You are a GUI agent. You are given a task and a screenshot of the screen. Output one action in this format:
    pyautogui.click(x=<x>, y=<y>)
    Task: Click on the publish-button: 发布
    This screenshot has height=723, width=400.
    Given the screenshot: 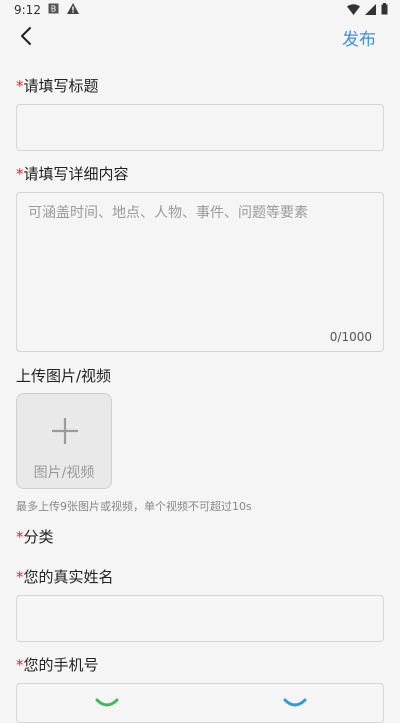 What is the action you would take?
    pyautogui.click(x=359, y=37)
    